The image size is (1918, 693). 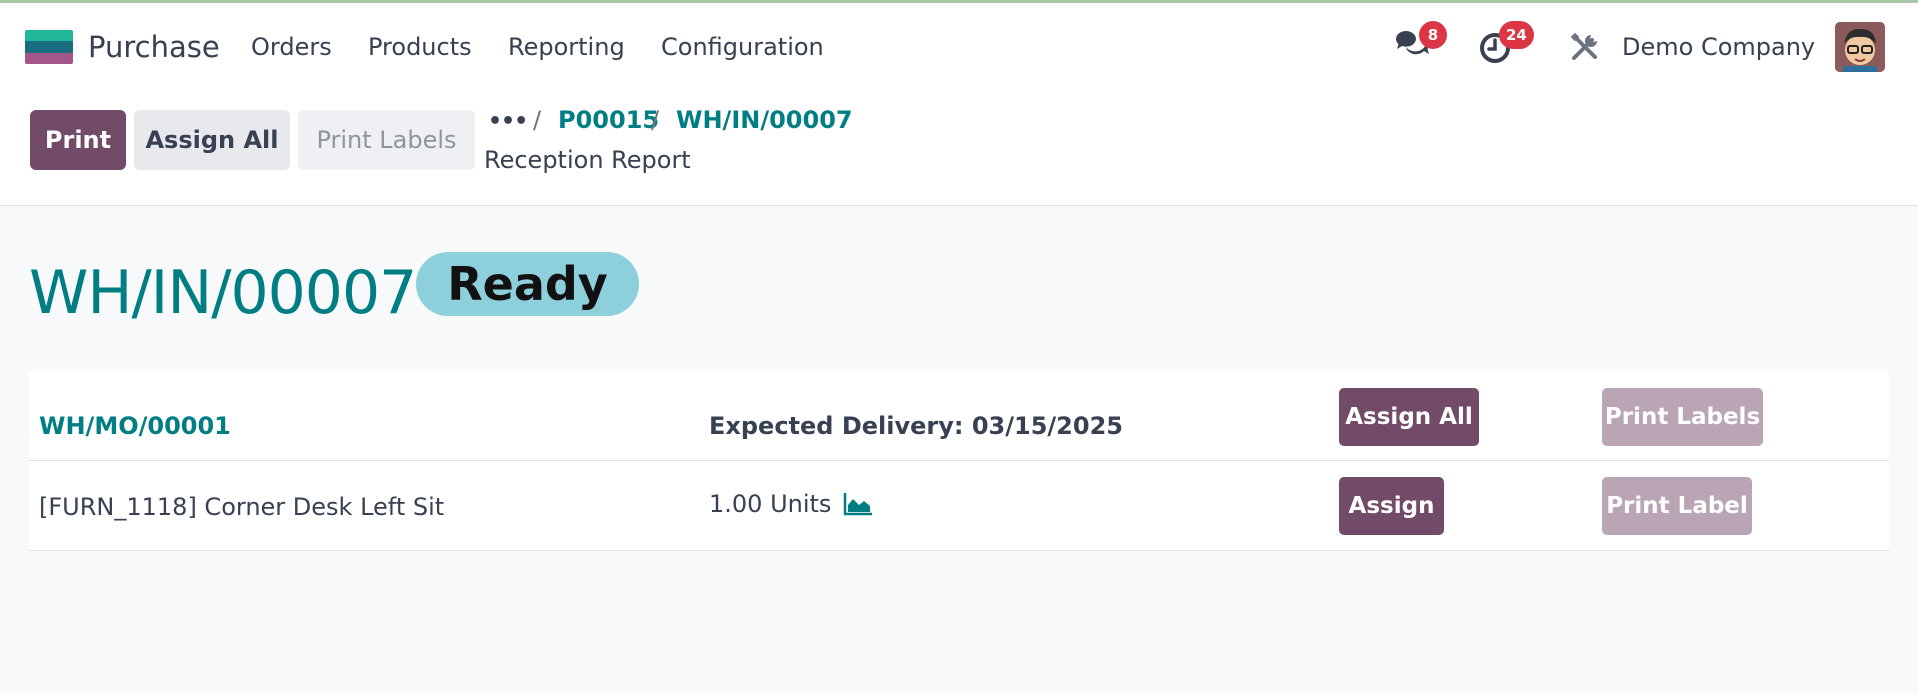 What do you see at coordinates (1718, 47) in the screenshot?
I see `company-switcher: Demo Company` at bounding box center [1718, 47].